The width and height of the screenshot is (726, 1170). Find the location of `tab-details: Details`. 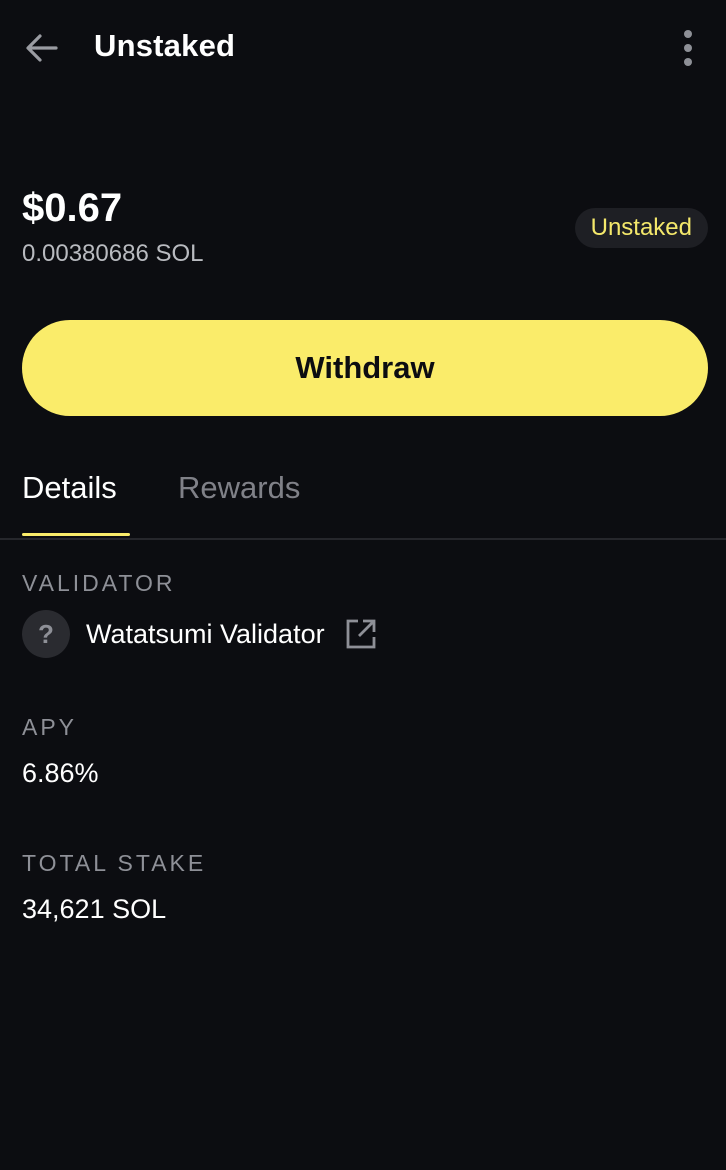

tab-details: Details is located at coordinates (69, 488).